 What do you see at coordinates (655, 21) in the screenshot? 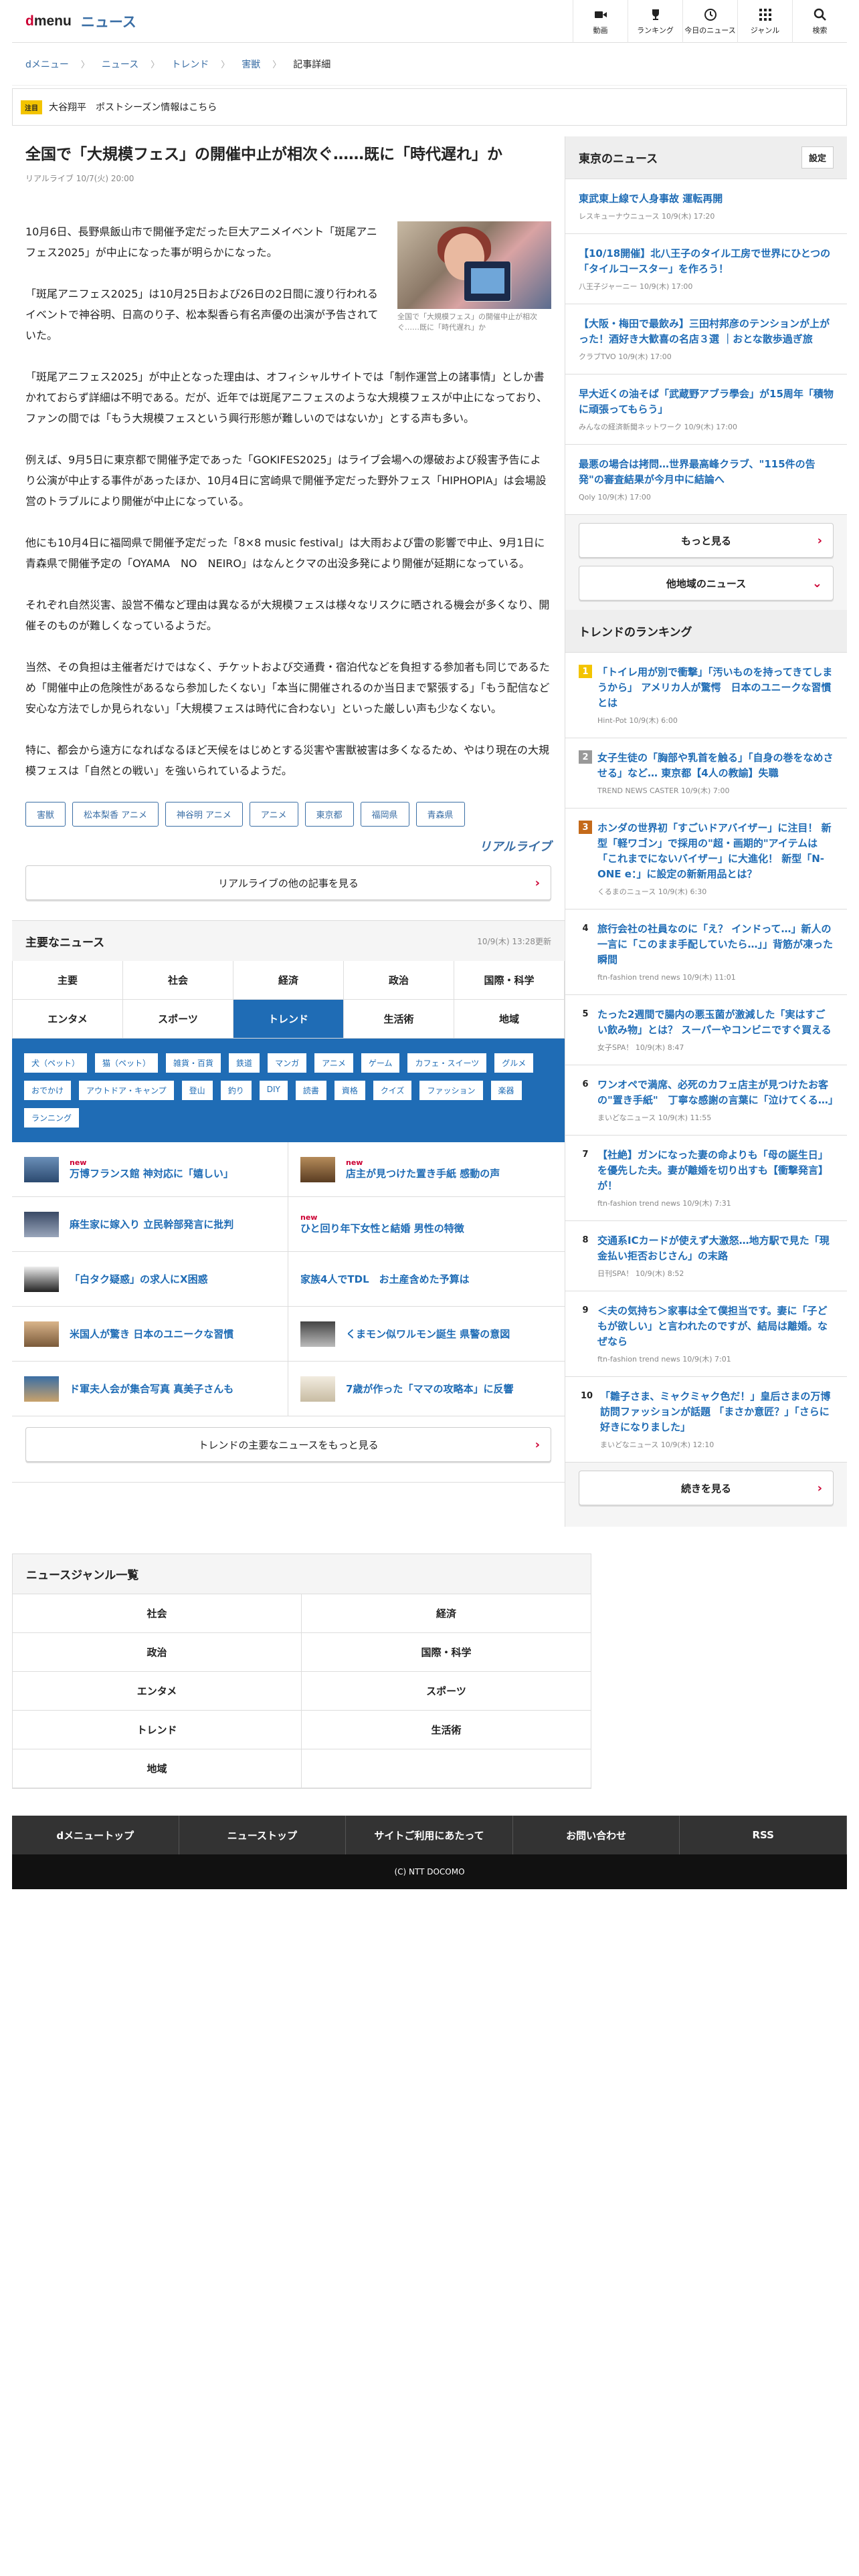
I see `nav-ranking: ランキング` at bounding box center [655, 21].